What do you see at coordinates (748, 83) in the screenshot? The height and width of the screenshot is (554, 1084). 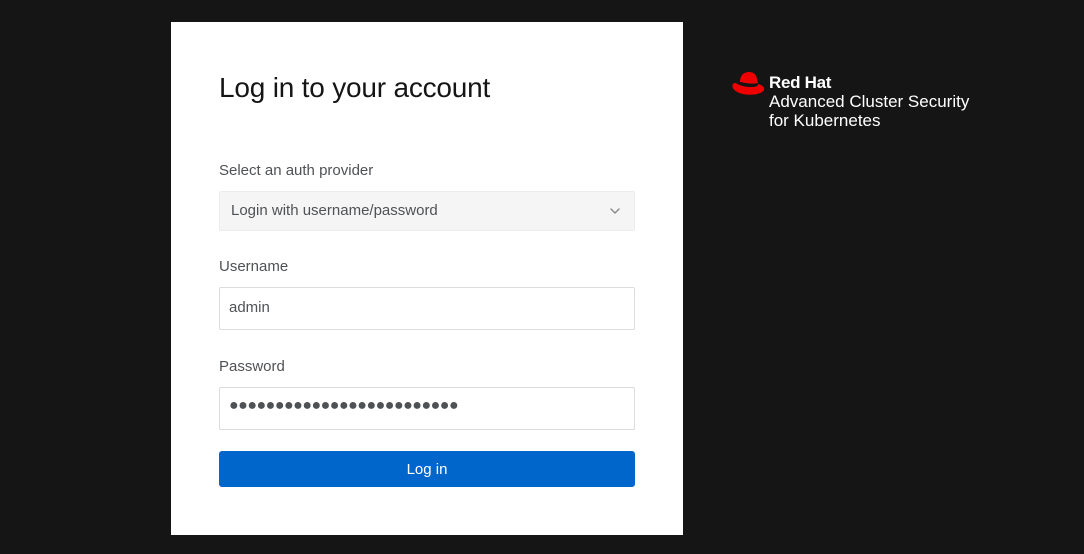 I see `red-hat-fedora-icon` at bounding box center [748, 83].